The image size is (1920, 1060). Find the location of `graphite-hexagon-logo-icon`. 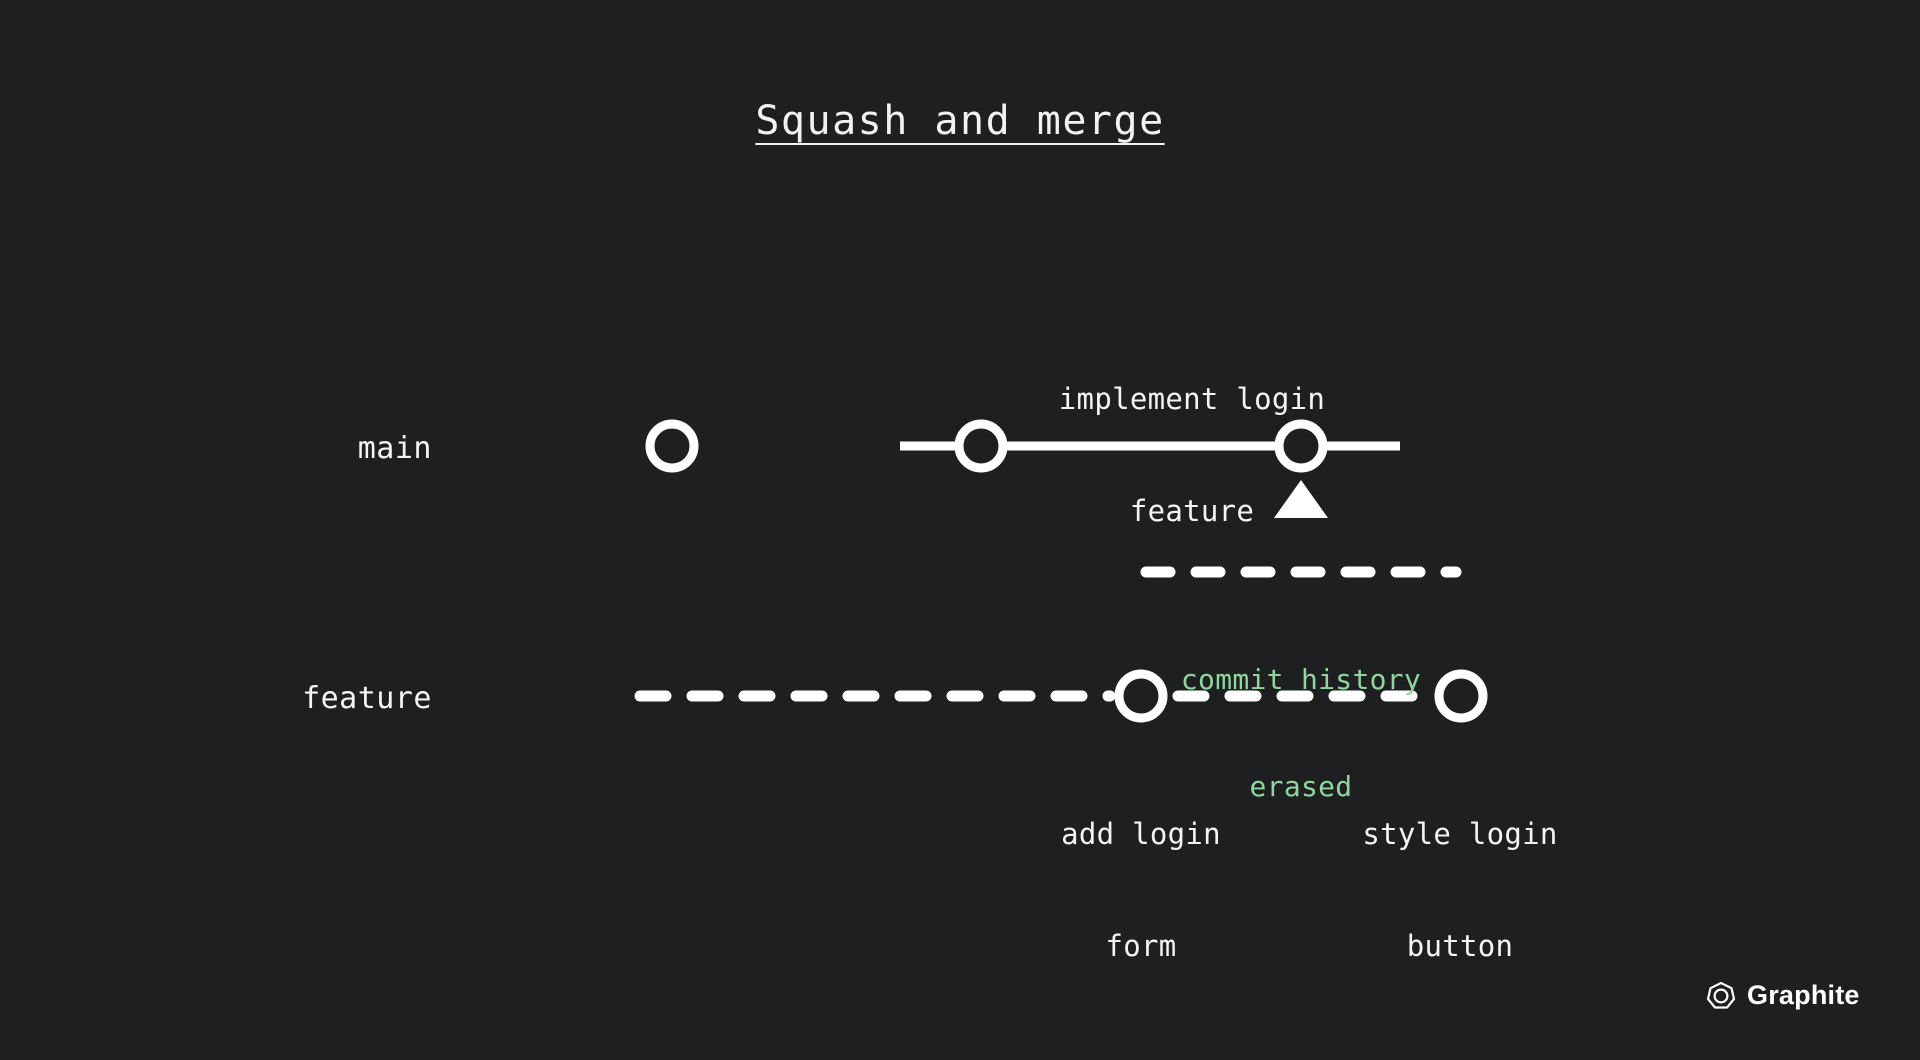

graphite-hexagon-logo-icon is located at coordinates (1721, 995).